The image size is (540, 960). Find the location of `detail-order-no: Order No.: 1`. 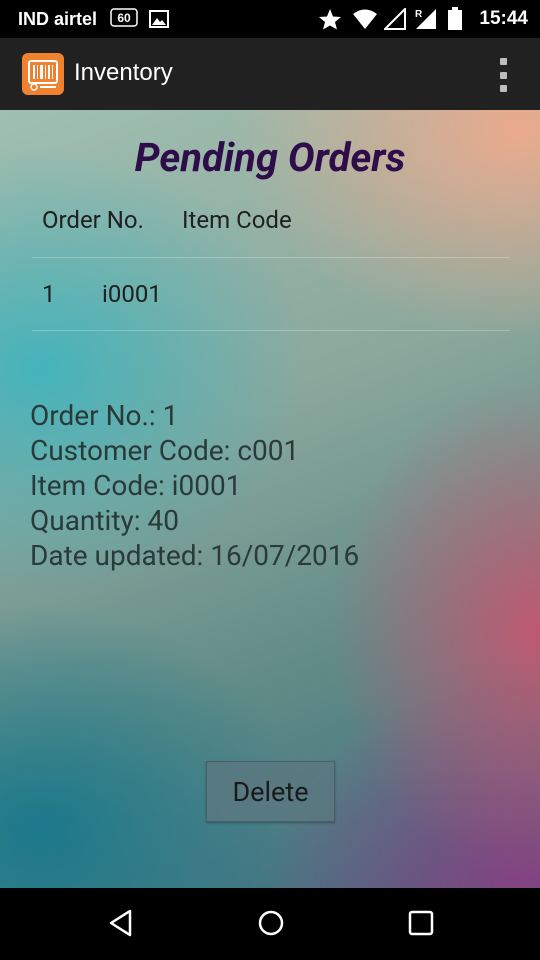

detail-order-no: Order No.: 1 is located at coordinates (104, 415).